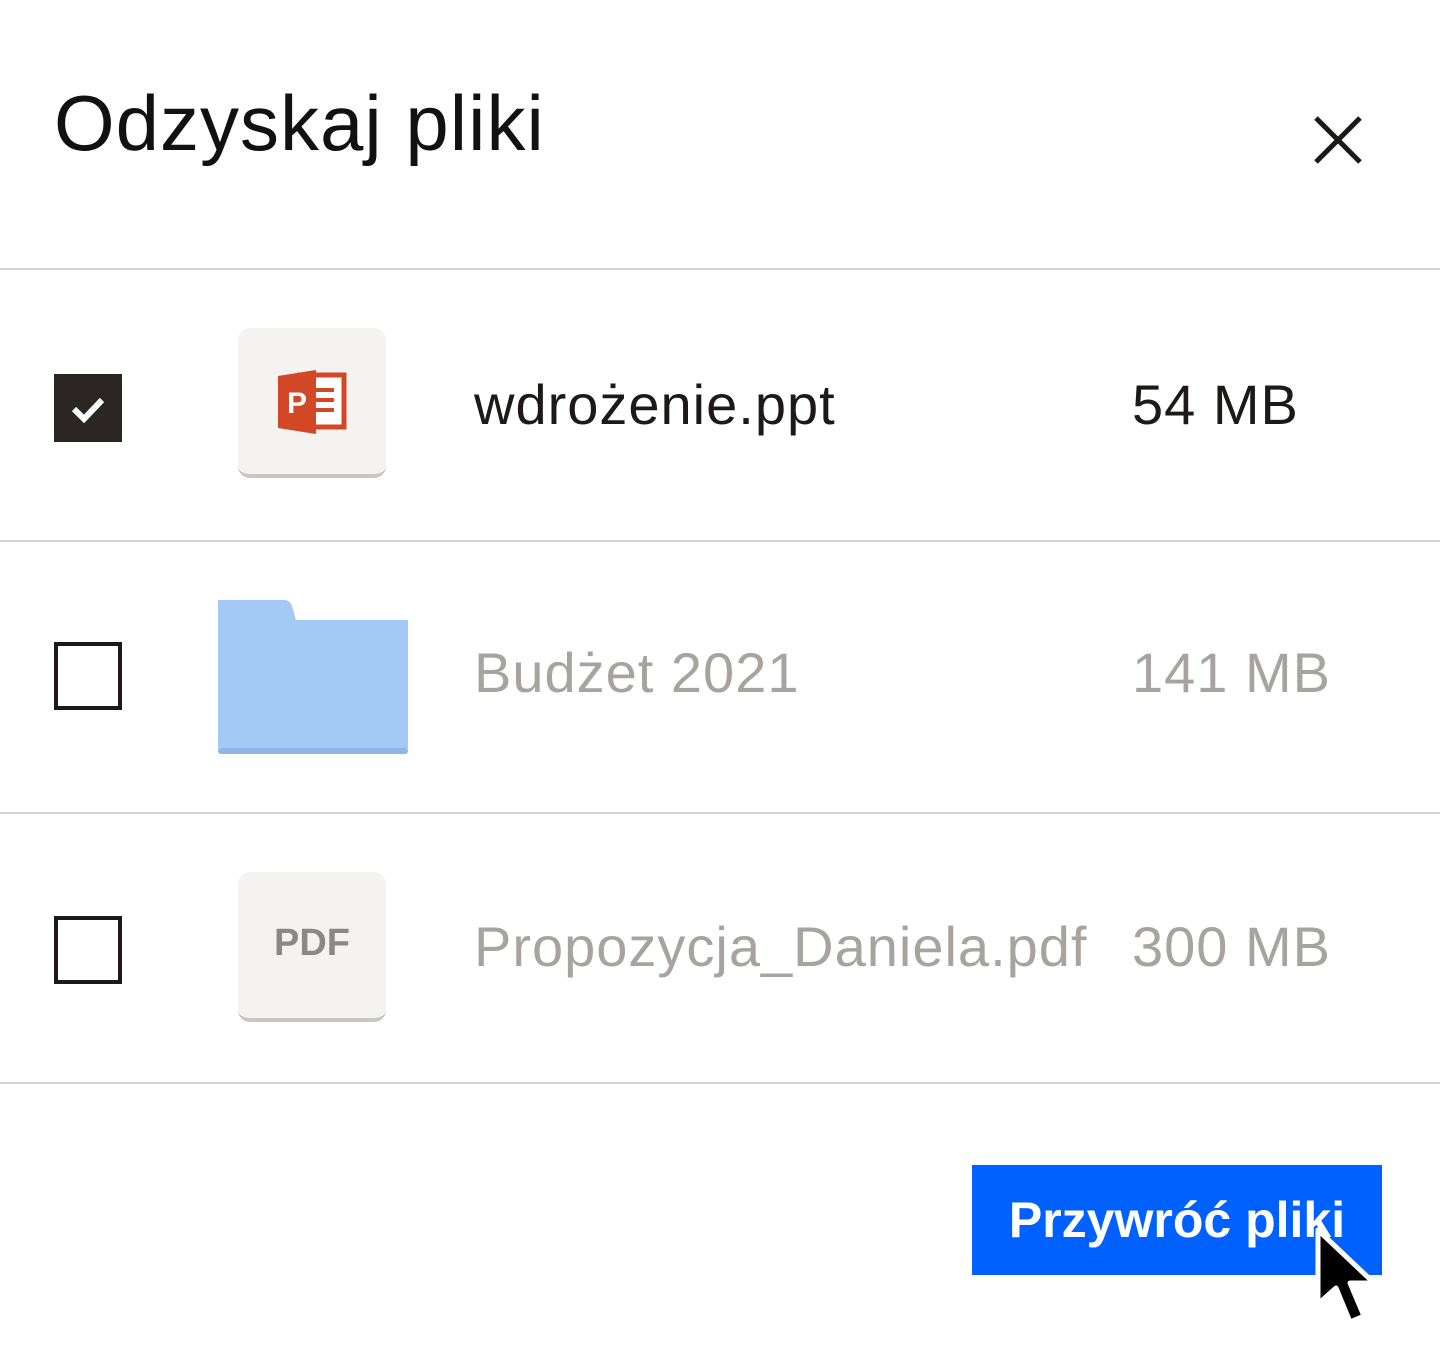 The width and height of the screenshot is (1440, 1358). What do you see at coordinates (313, 677) in the screenshot?
I see `folder-icon` at bounding box center [313, 677].